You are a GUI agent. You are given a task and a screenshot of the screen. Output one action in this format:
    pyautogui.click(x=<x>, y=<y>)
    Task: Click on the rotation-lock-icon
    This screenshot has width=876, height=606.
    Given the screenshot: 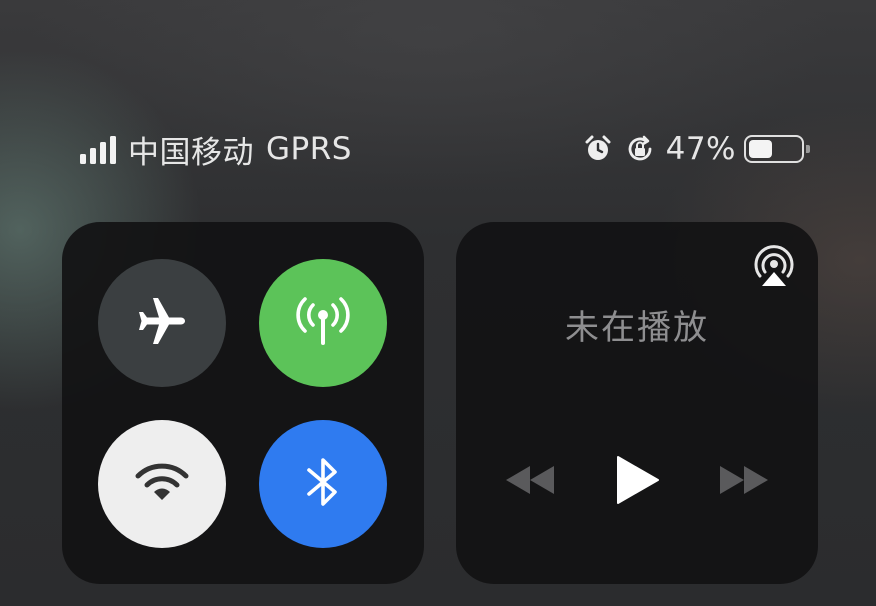 What is the action you would take?
    pyautogui.click(x=640, y=149)
    